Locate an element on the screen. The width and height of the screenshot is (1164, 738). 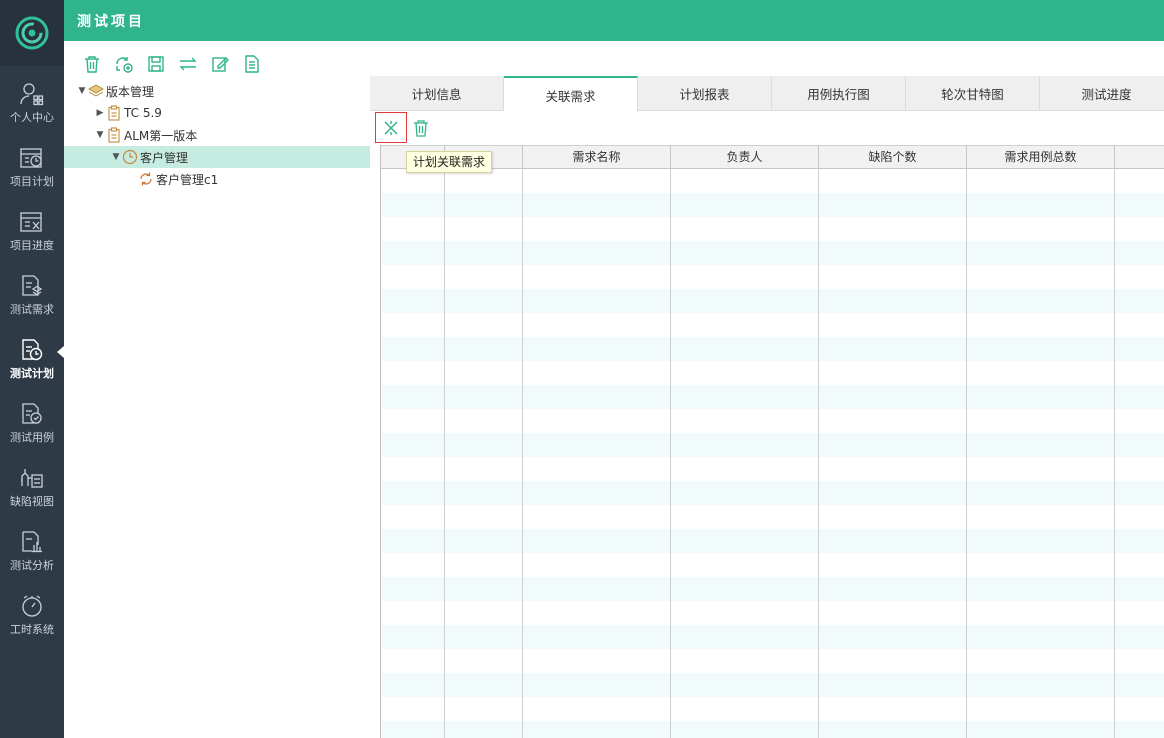
add-round-button is located at coordinates (124, 64).